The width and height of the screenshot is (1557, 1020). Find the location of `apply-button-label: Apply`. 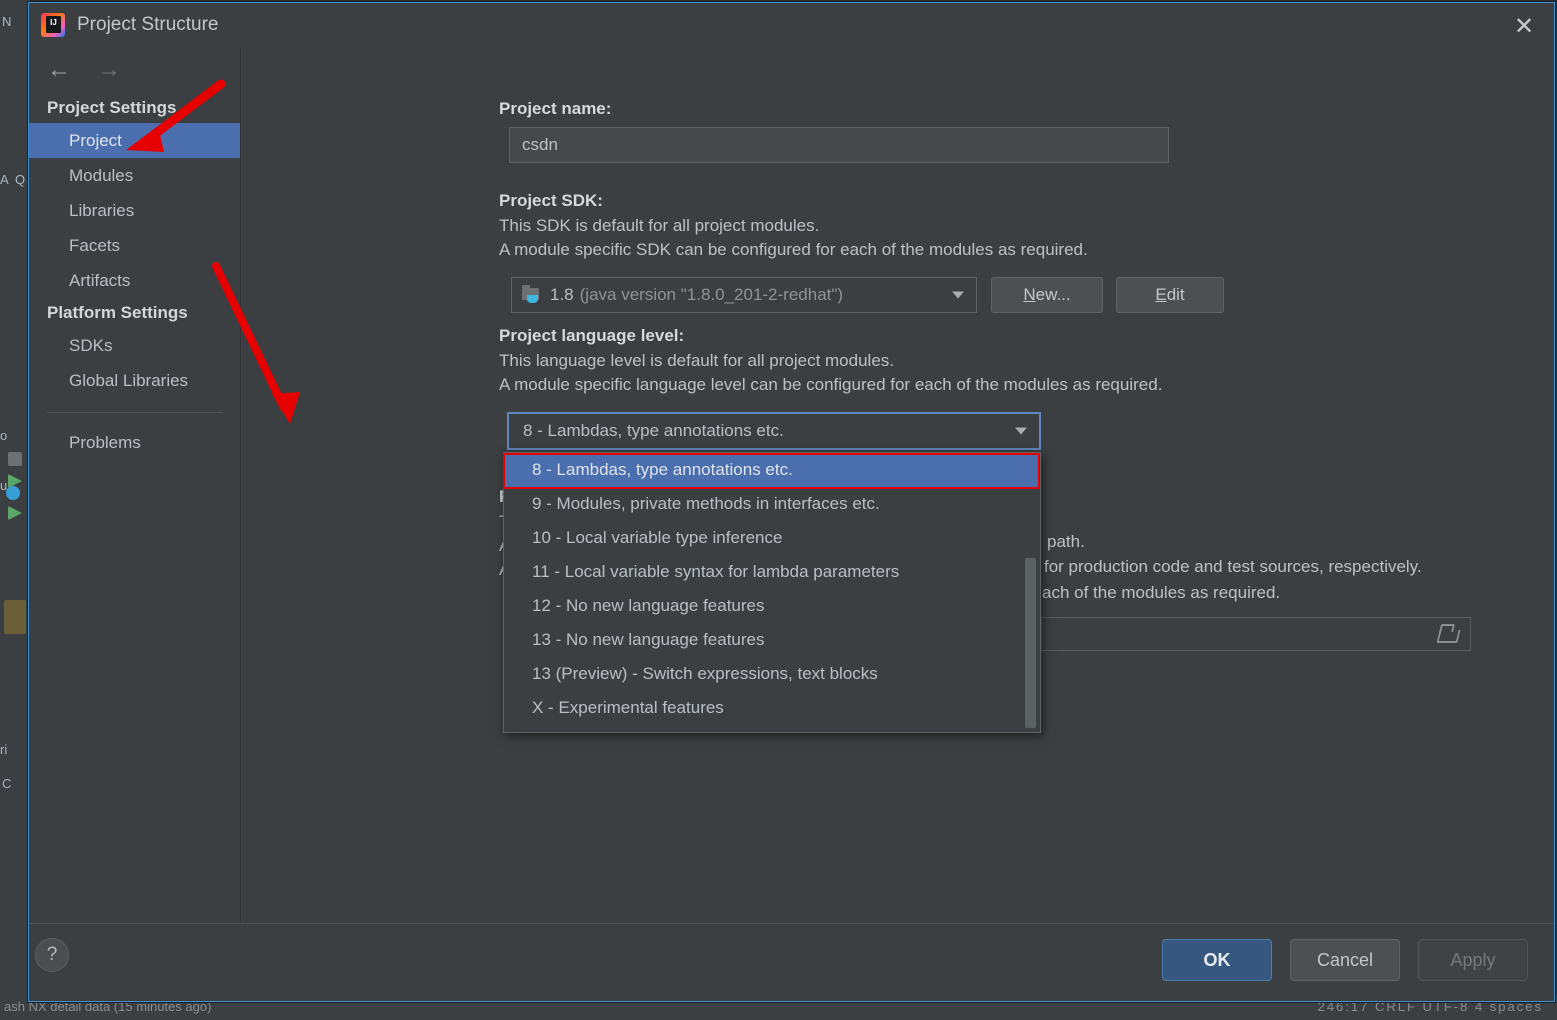

apply-button-label: Apply is located at coordinates (1473, 959).